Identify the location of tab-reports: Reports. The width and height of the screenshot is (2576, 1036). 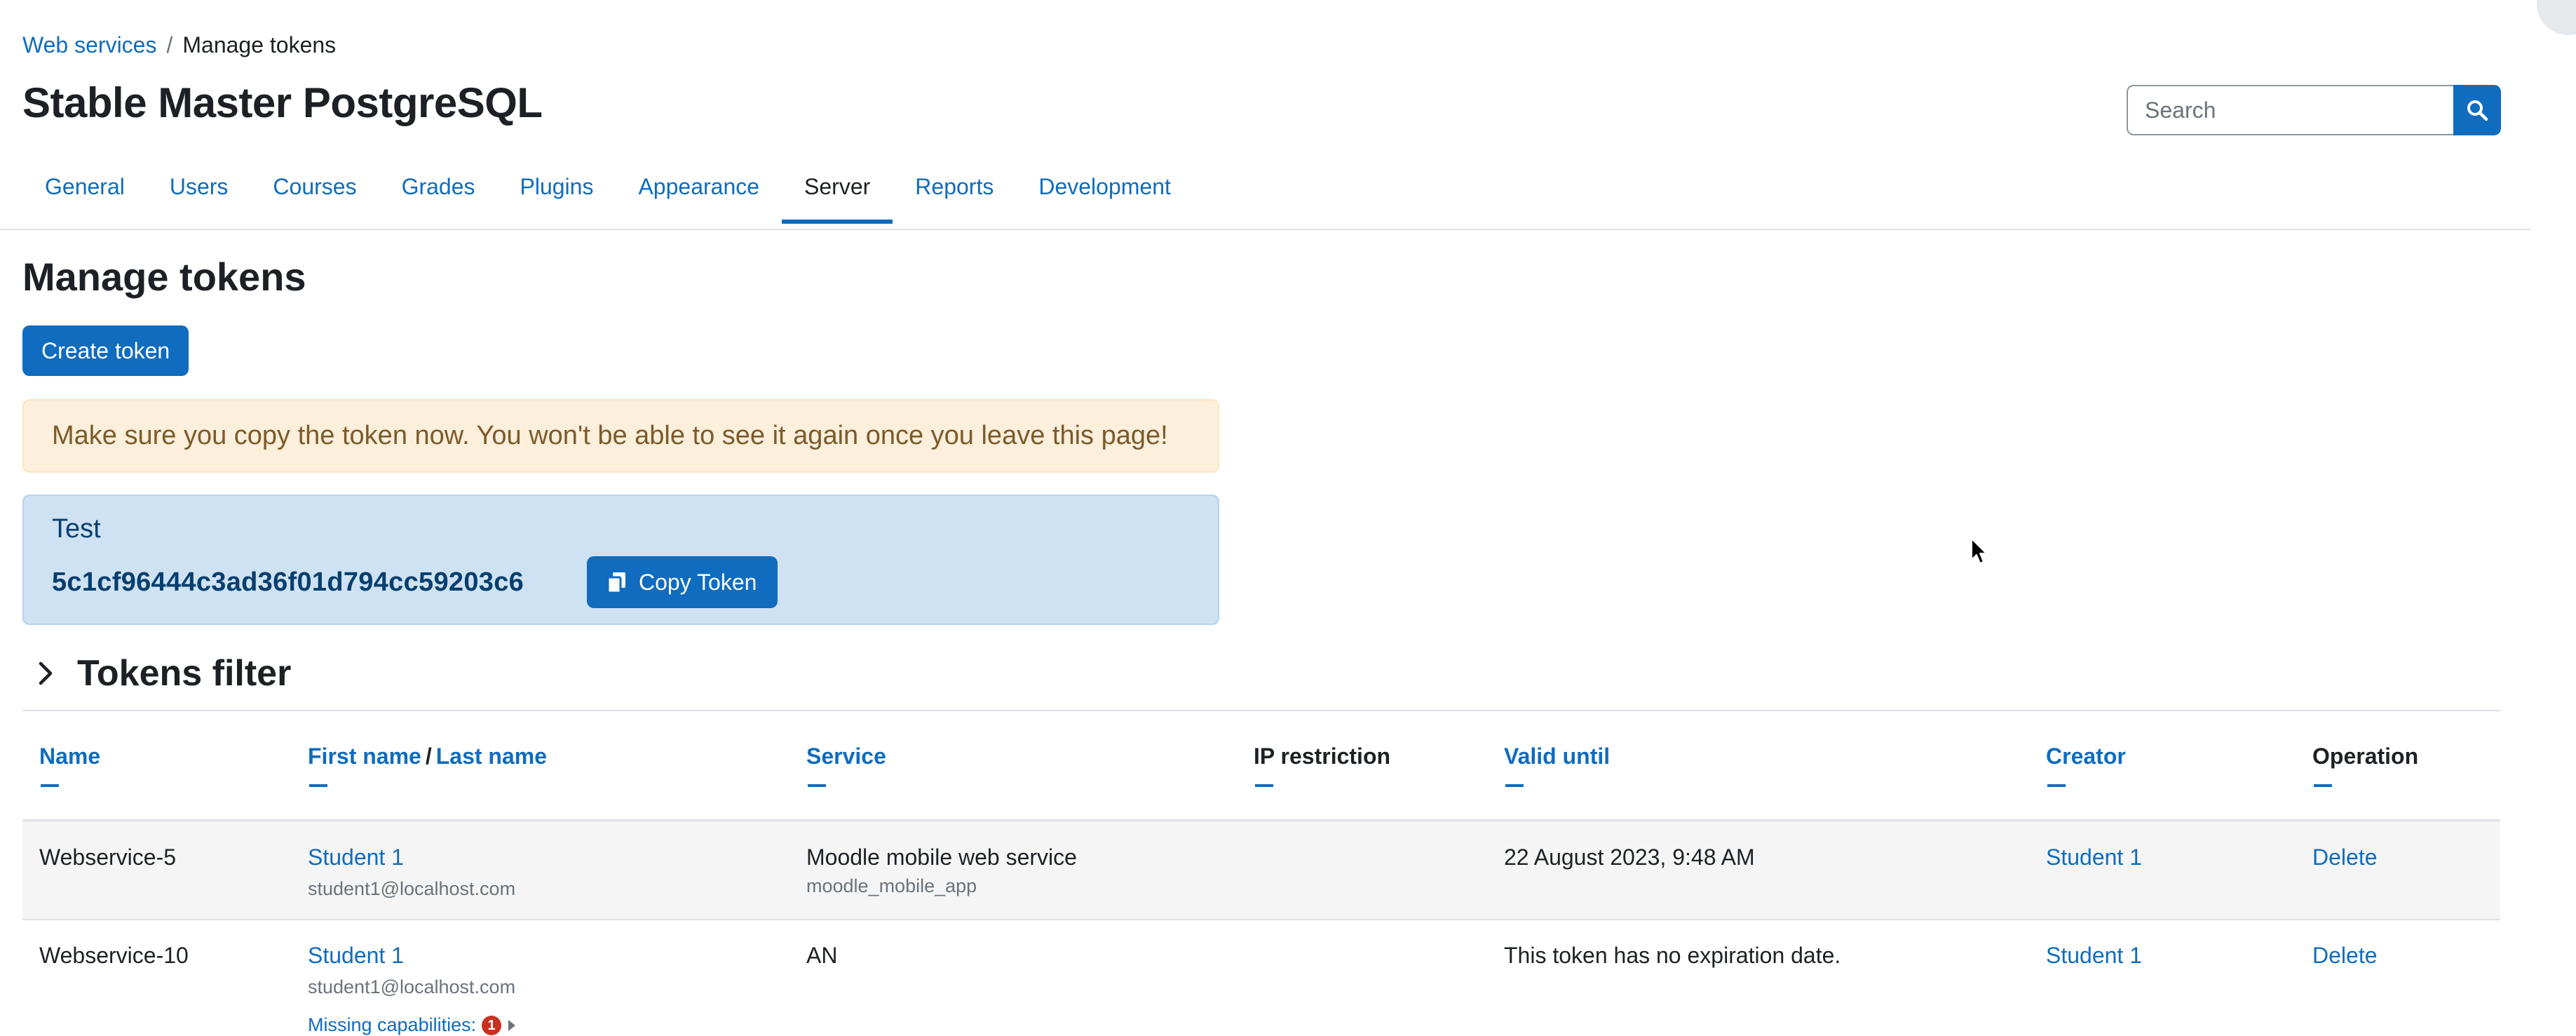
(955, 192).